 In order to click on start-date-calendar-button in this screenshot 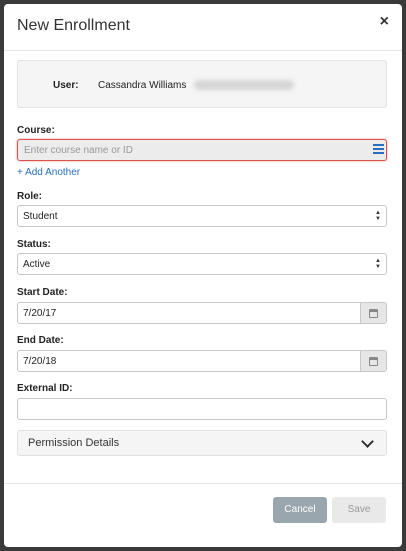, I will do `click(374, 313)`.